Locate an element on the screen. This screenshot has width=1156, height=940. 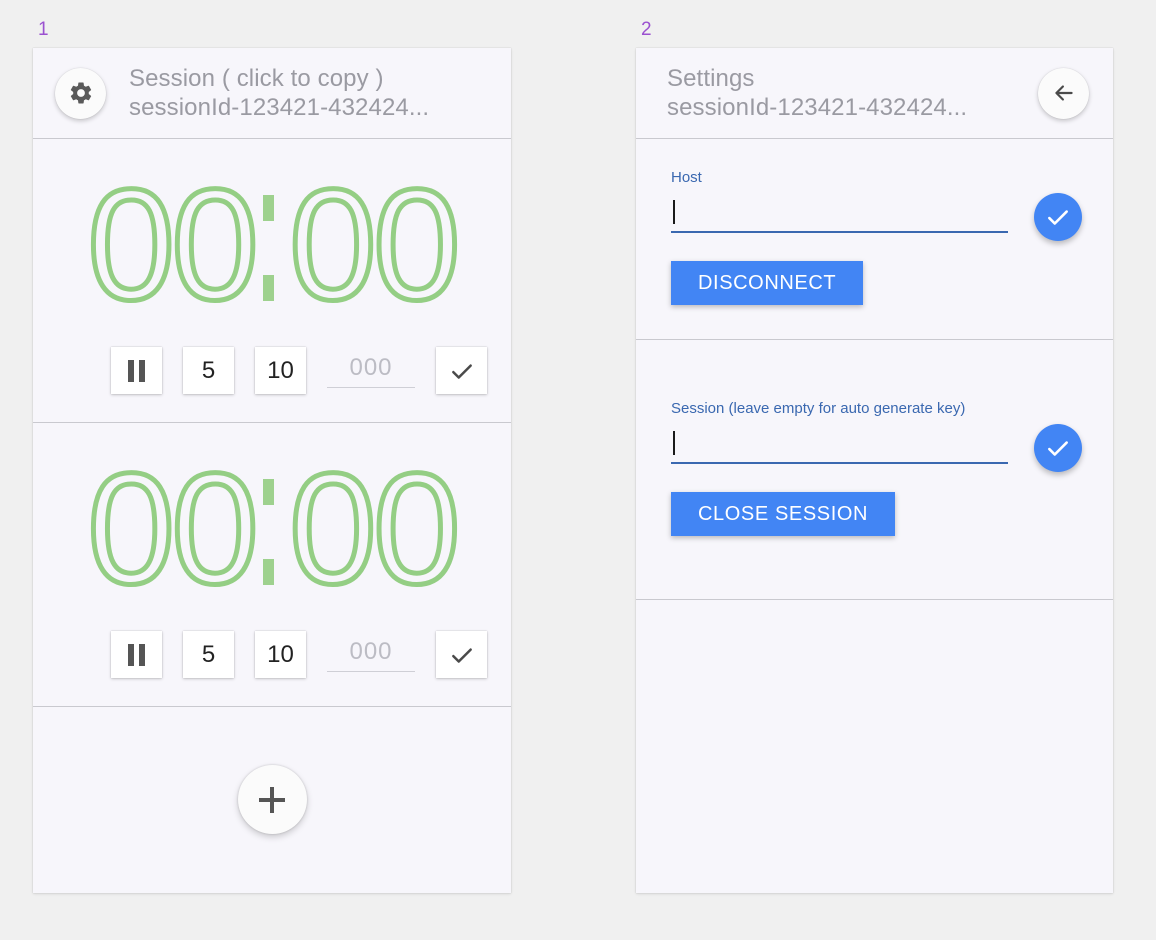
host-confirm-button is located at coordinates (1058, 217).